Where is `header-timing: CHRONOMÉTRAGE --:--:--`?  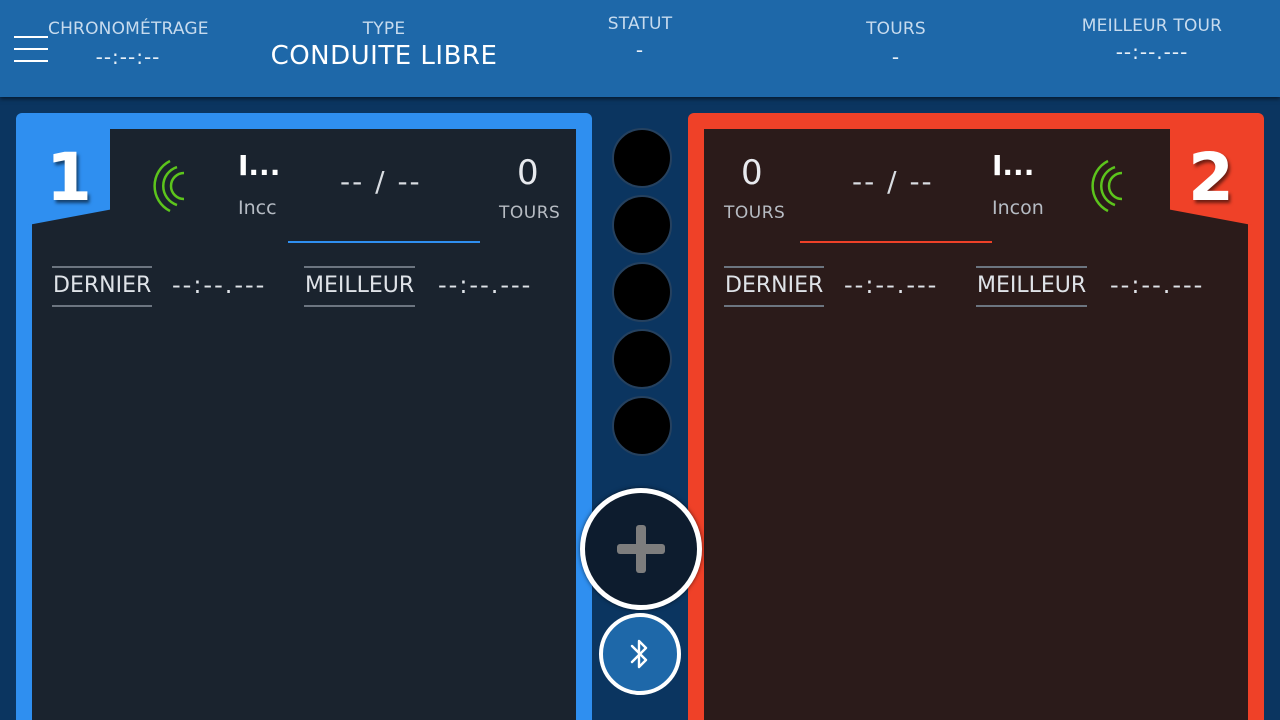 header-timing: CHRONOMÉTRAGE --:--:-- is located at coordinates (128, 44).